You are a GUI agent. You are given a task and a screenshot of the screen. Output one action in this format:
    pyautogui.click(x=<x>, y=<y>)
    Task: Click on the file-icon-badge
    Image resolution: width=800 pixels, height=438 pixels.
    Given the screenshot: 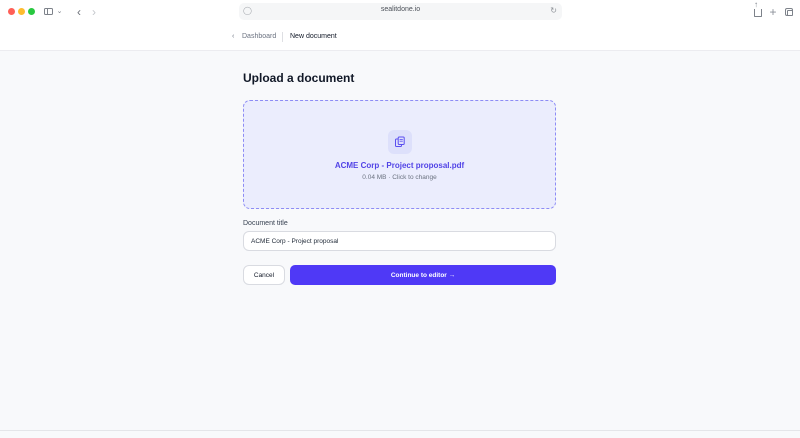 What is the action you would take?
    pyautogui.click(x=400, y=142)
    